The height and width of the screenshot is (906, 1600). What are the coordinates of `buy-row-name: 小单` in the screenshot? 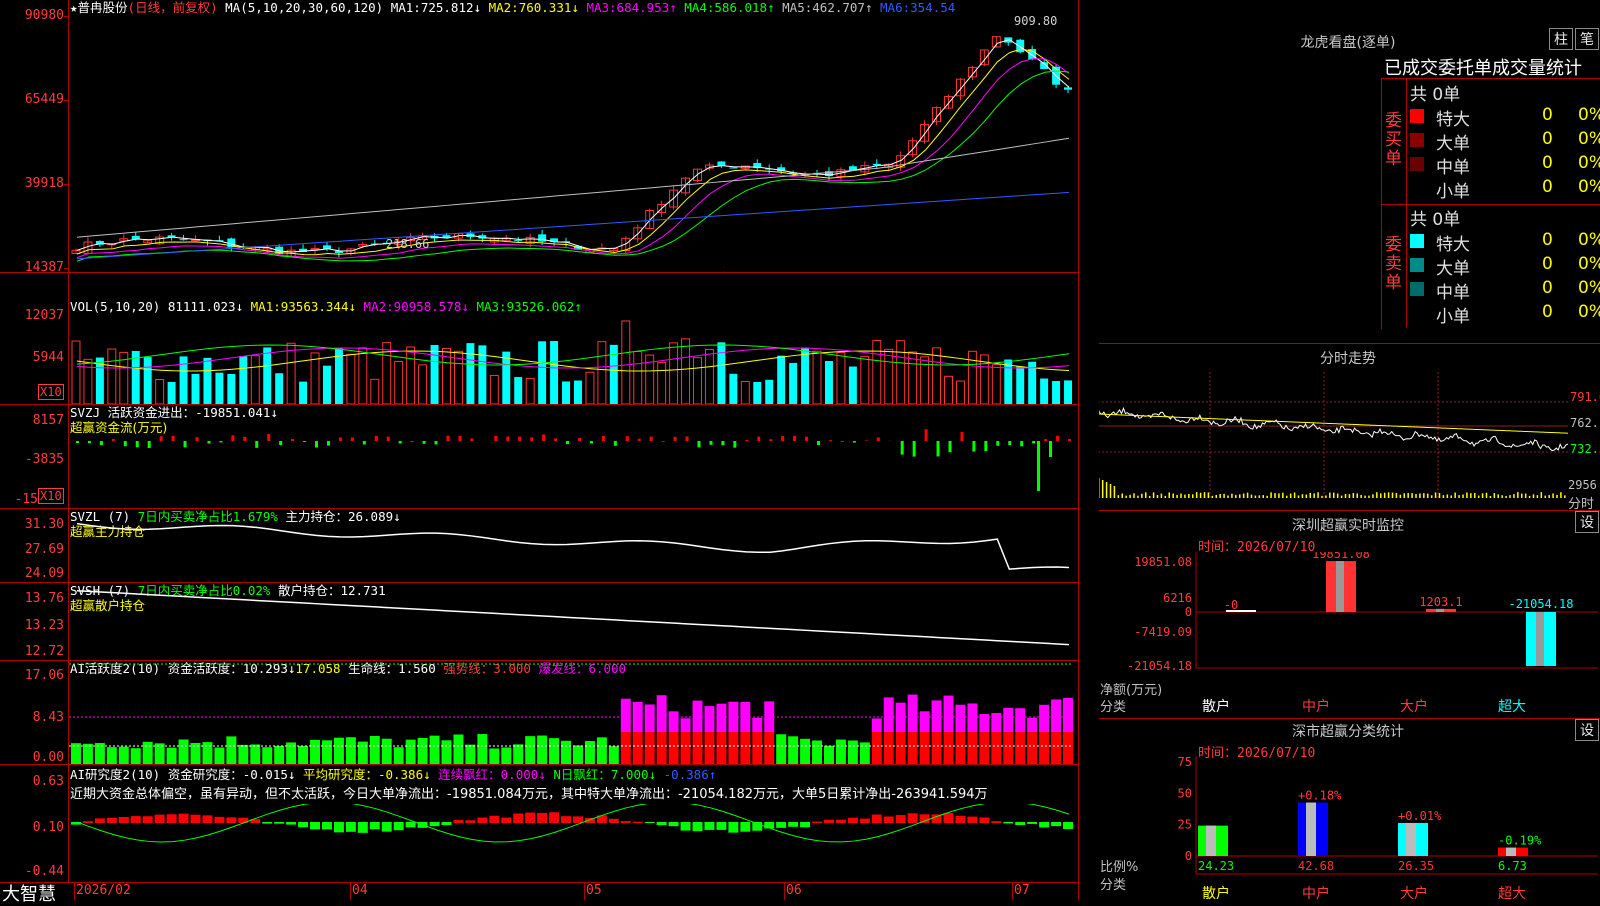 It's located at (1453, 189).